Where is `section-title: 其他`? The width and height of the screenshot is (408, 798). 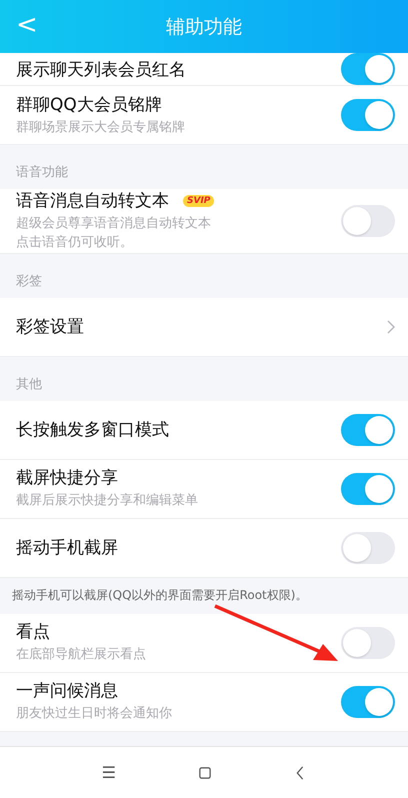 section-title: 其他 is located at coordinates (29, 384).